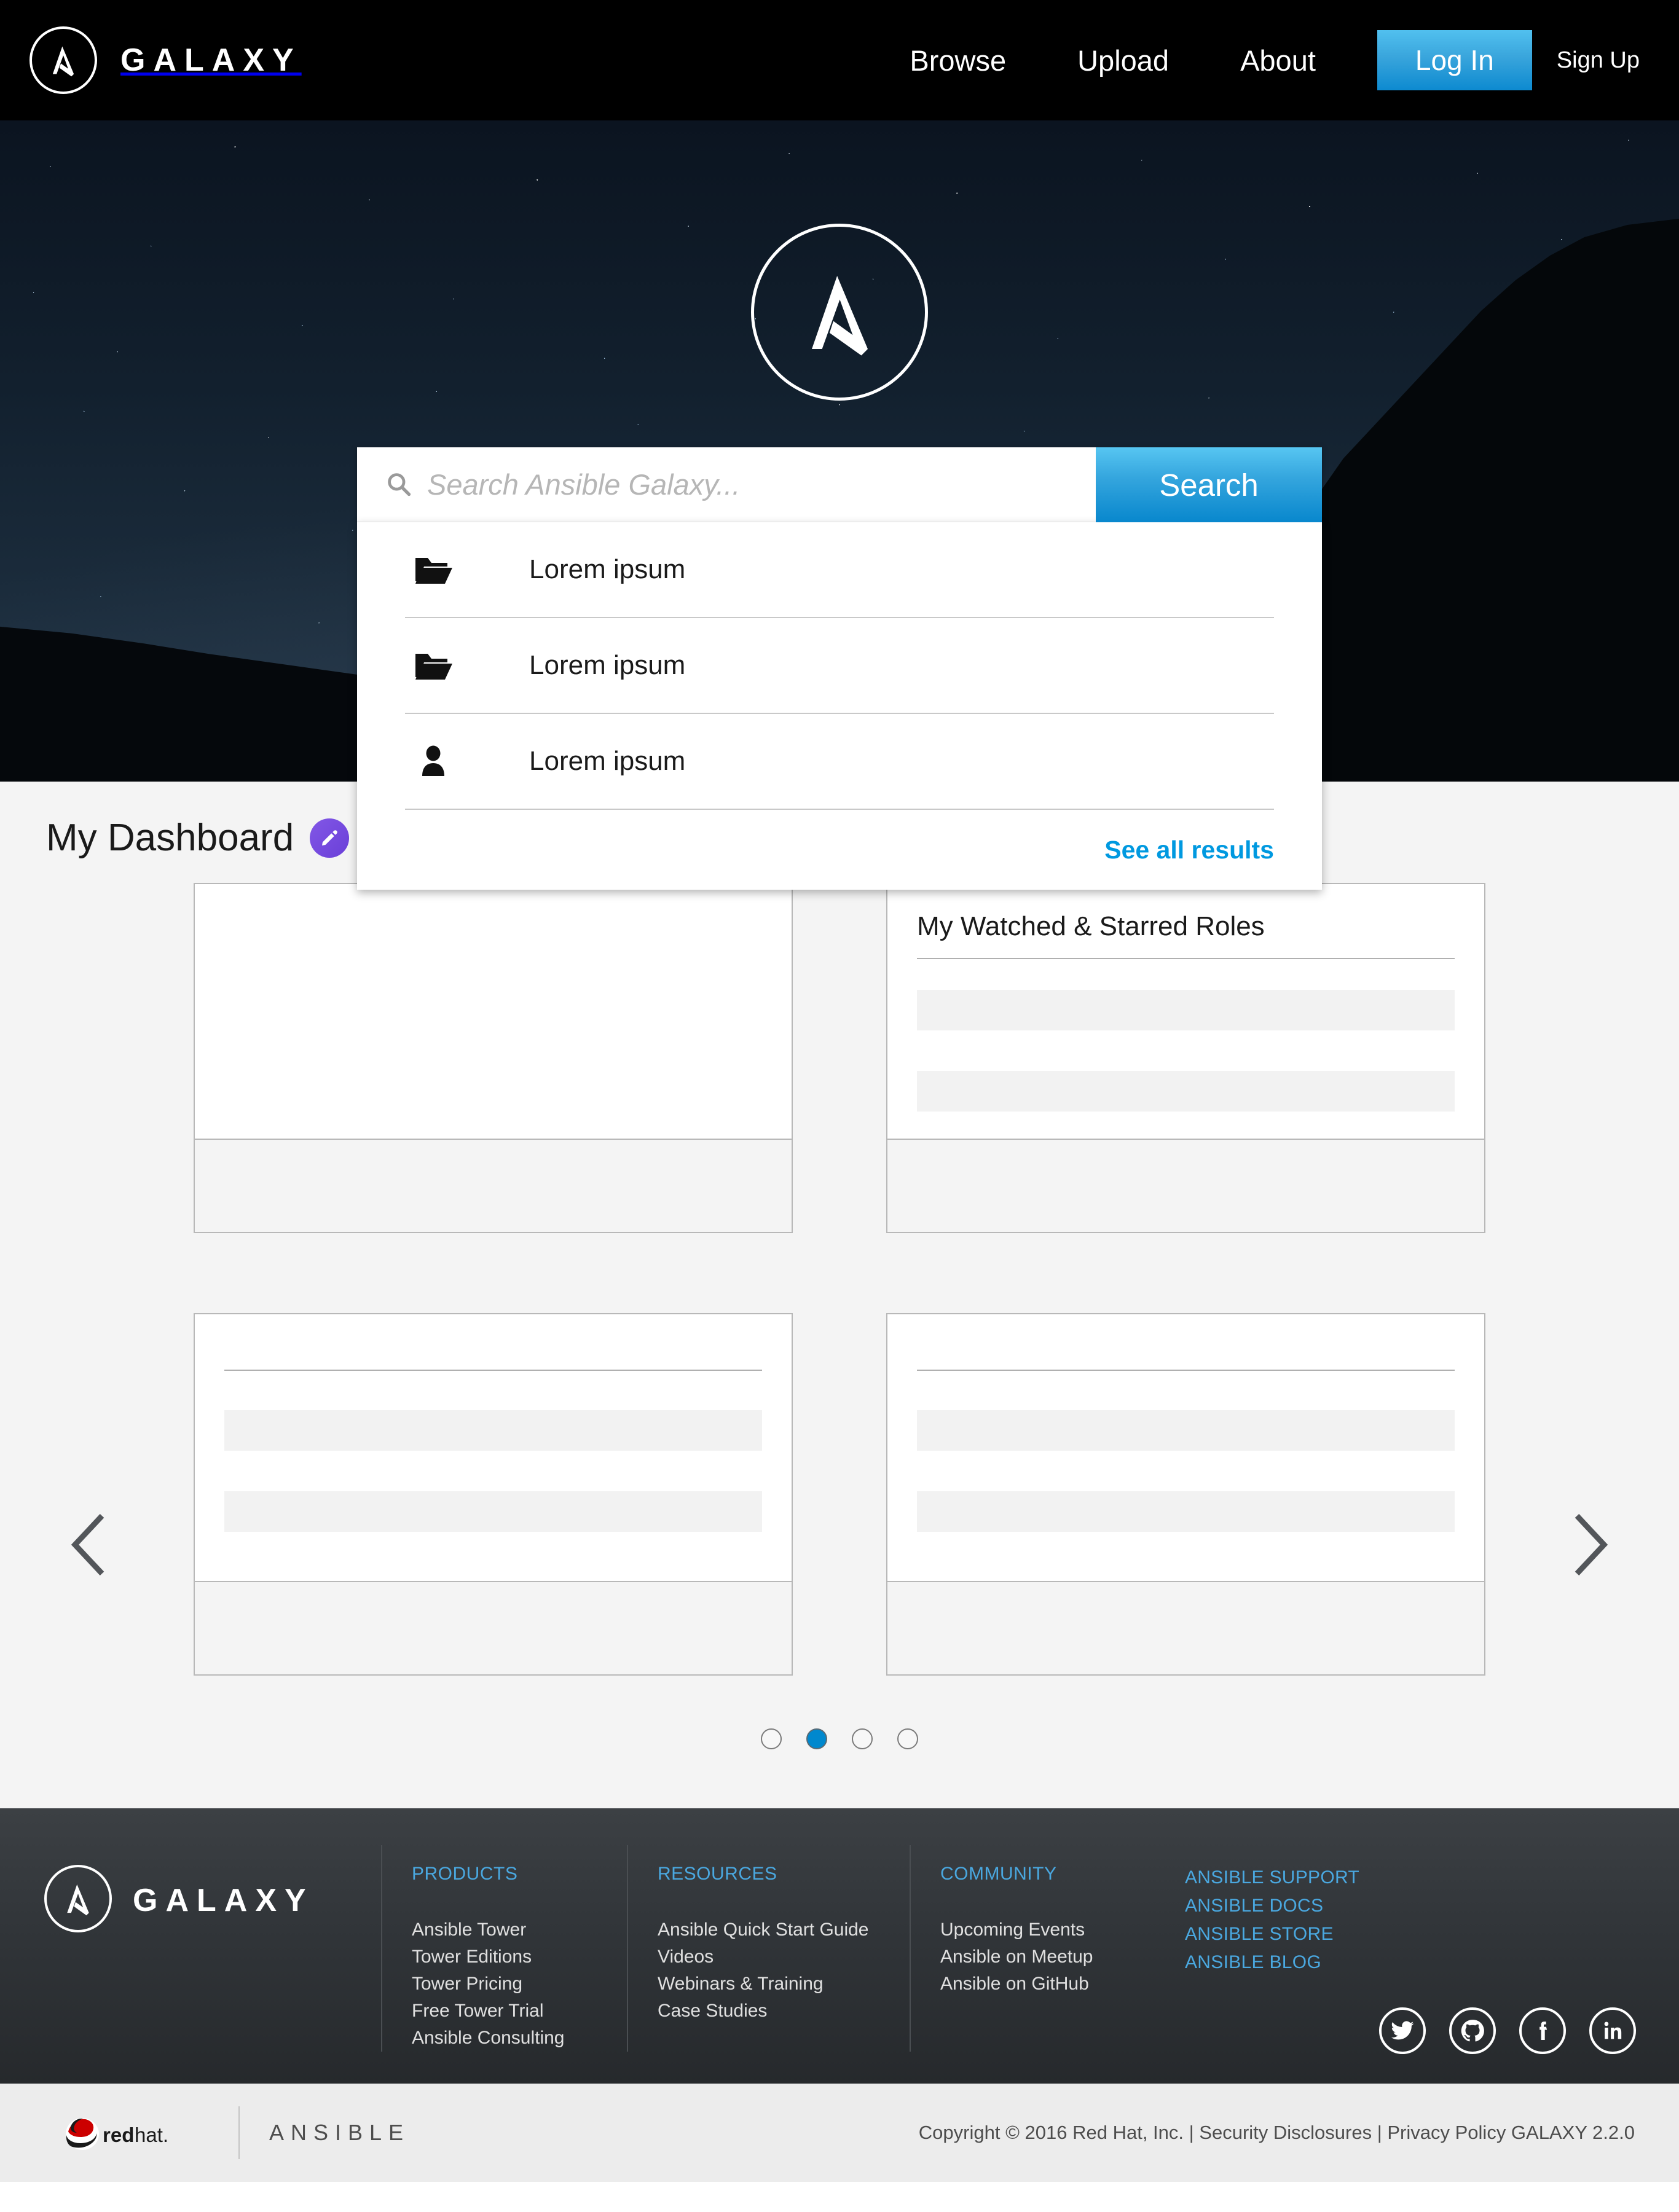 Image resolution: width=1679 pixels, height=2212 pixels. I want to click on footer-link: Videos, so click(784, 1957).